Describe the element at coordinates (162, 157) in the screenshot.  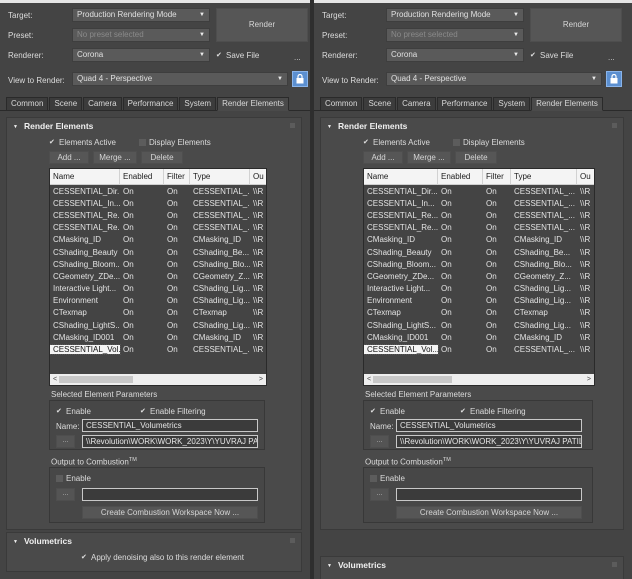
I see `delete-element-button: Delete` at that location.